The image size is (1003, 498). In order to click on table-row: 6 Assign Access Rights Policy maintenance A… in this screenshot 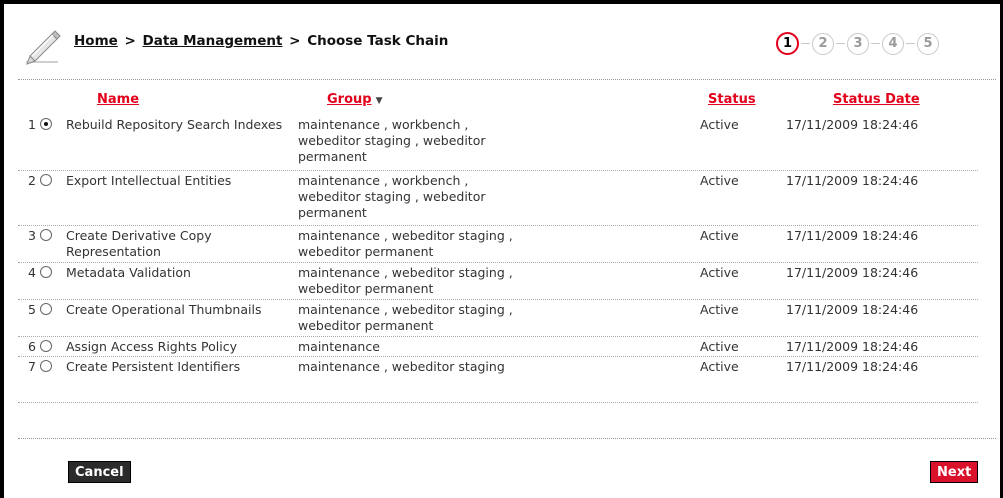, I will do `click(498, 346)`.